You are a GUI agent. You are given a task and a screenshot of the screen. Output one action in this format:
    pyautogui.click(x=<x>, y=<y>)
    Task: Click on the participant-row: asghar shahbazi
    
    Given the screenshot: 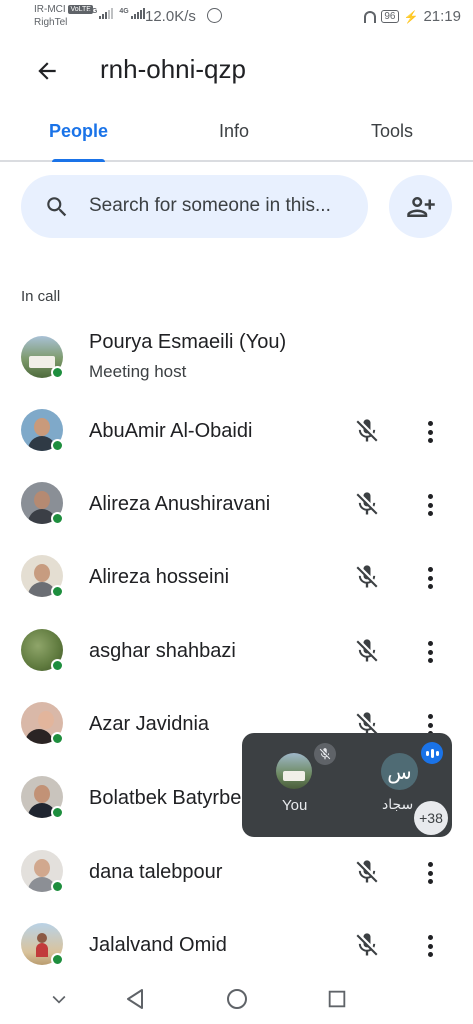 What is the action you would take?
    pyautogui.click(x=236, y=651)
    